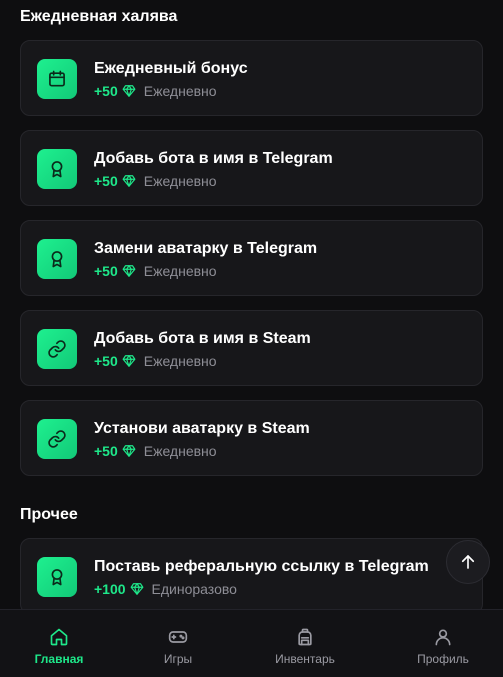 The height and width of the screenshot is (677, 503). I want to click on nav-item-profile: Профиль, so click(443, 643).